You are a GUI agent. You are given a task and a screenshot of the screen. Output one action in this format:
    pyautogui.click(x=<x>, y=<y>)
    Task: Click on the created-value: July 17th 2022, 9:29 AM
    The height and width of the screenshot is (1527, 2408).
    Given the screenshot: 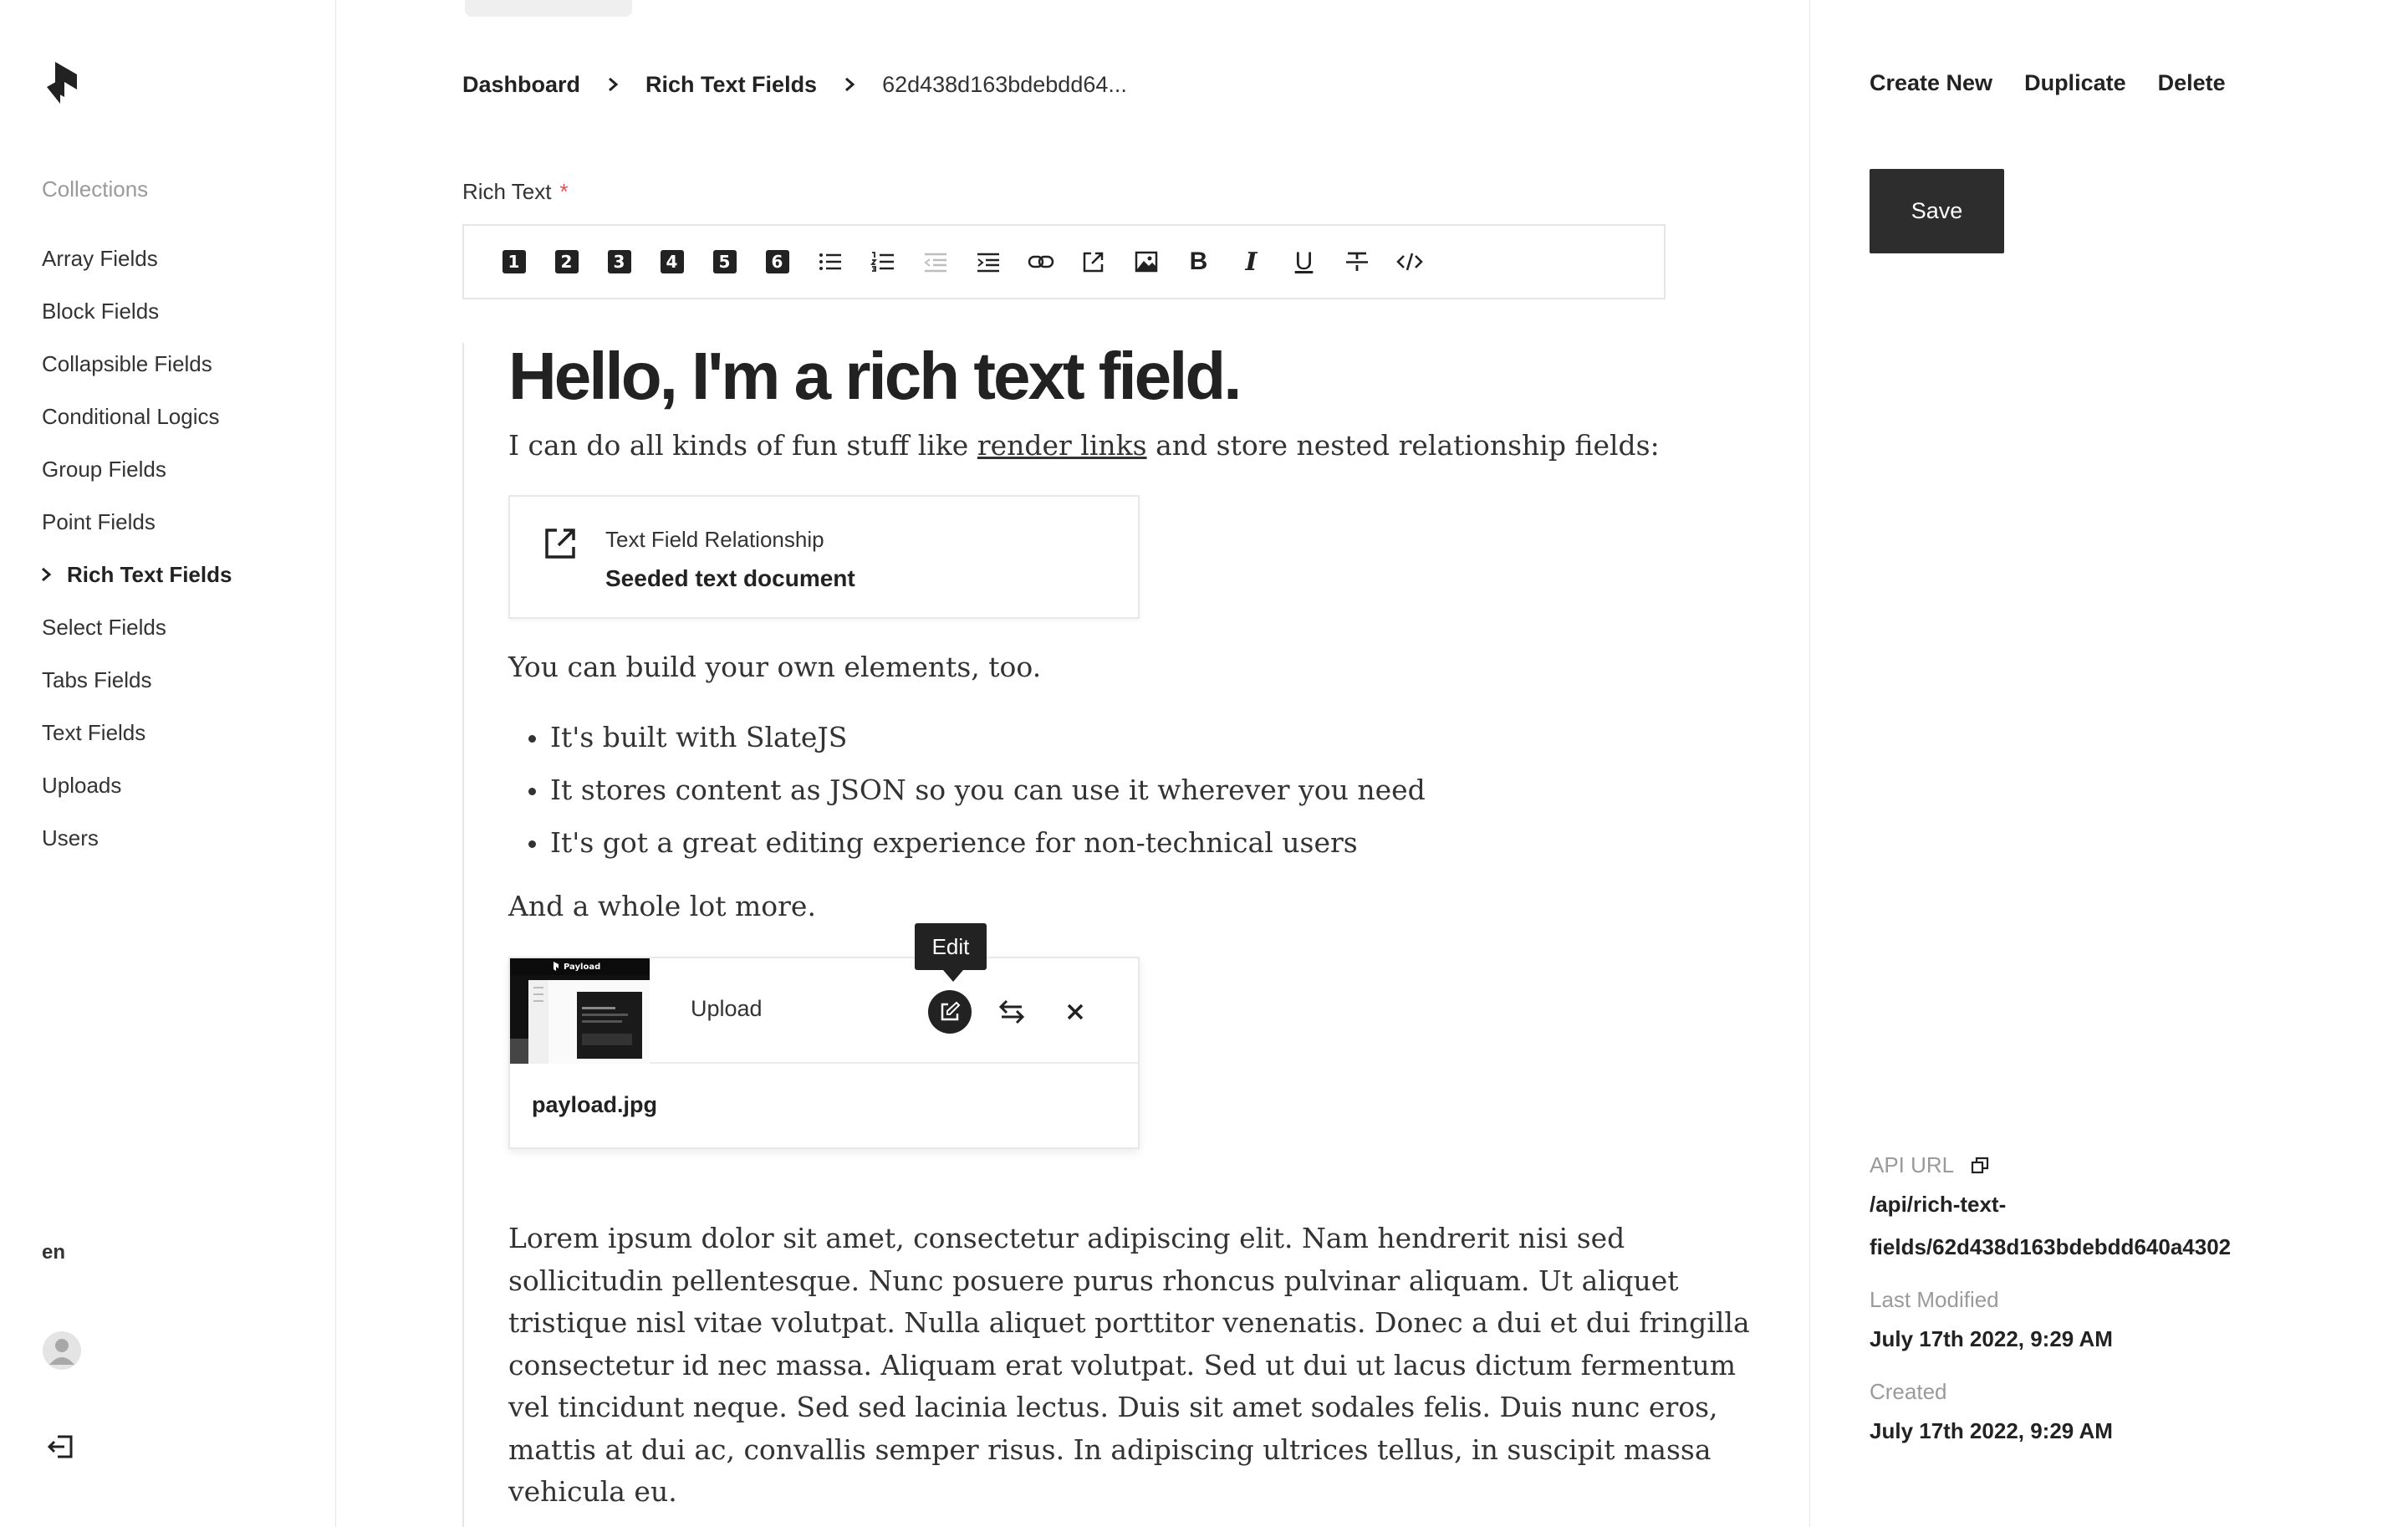 What is the action you would take?
    pyautogui.click(x=1991, y=1431)
    